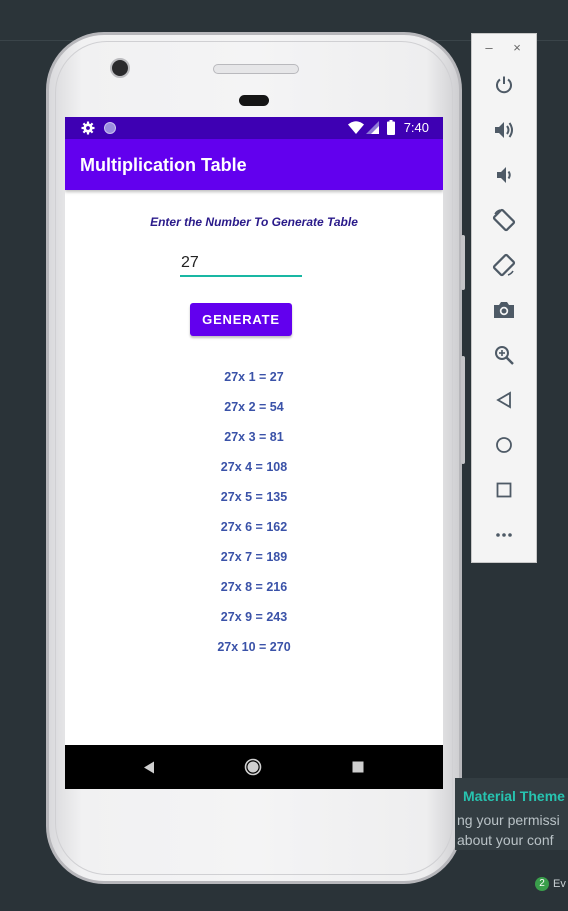 This screenshot has width=568, height=911. What do you see at coordinates (463, 410) in the screenshot?
I see `volume-side-button` at bounding box center [463, 410].